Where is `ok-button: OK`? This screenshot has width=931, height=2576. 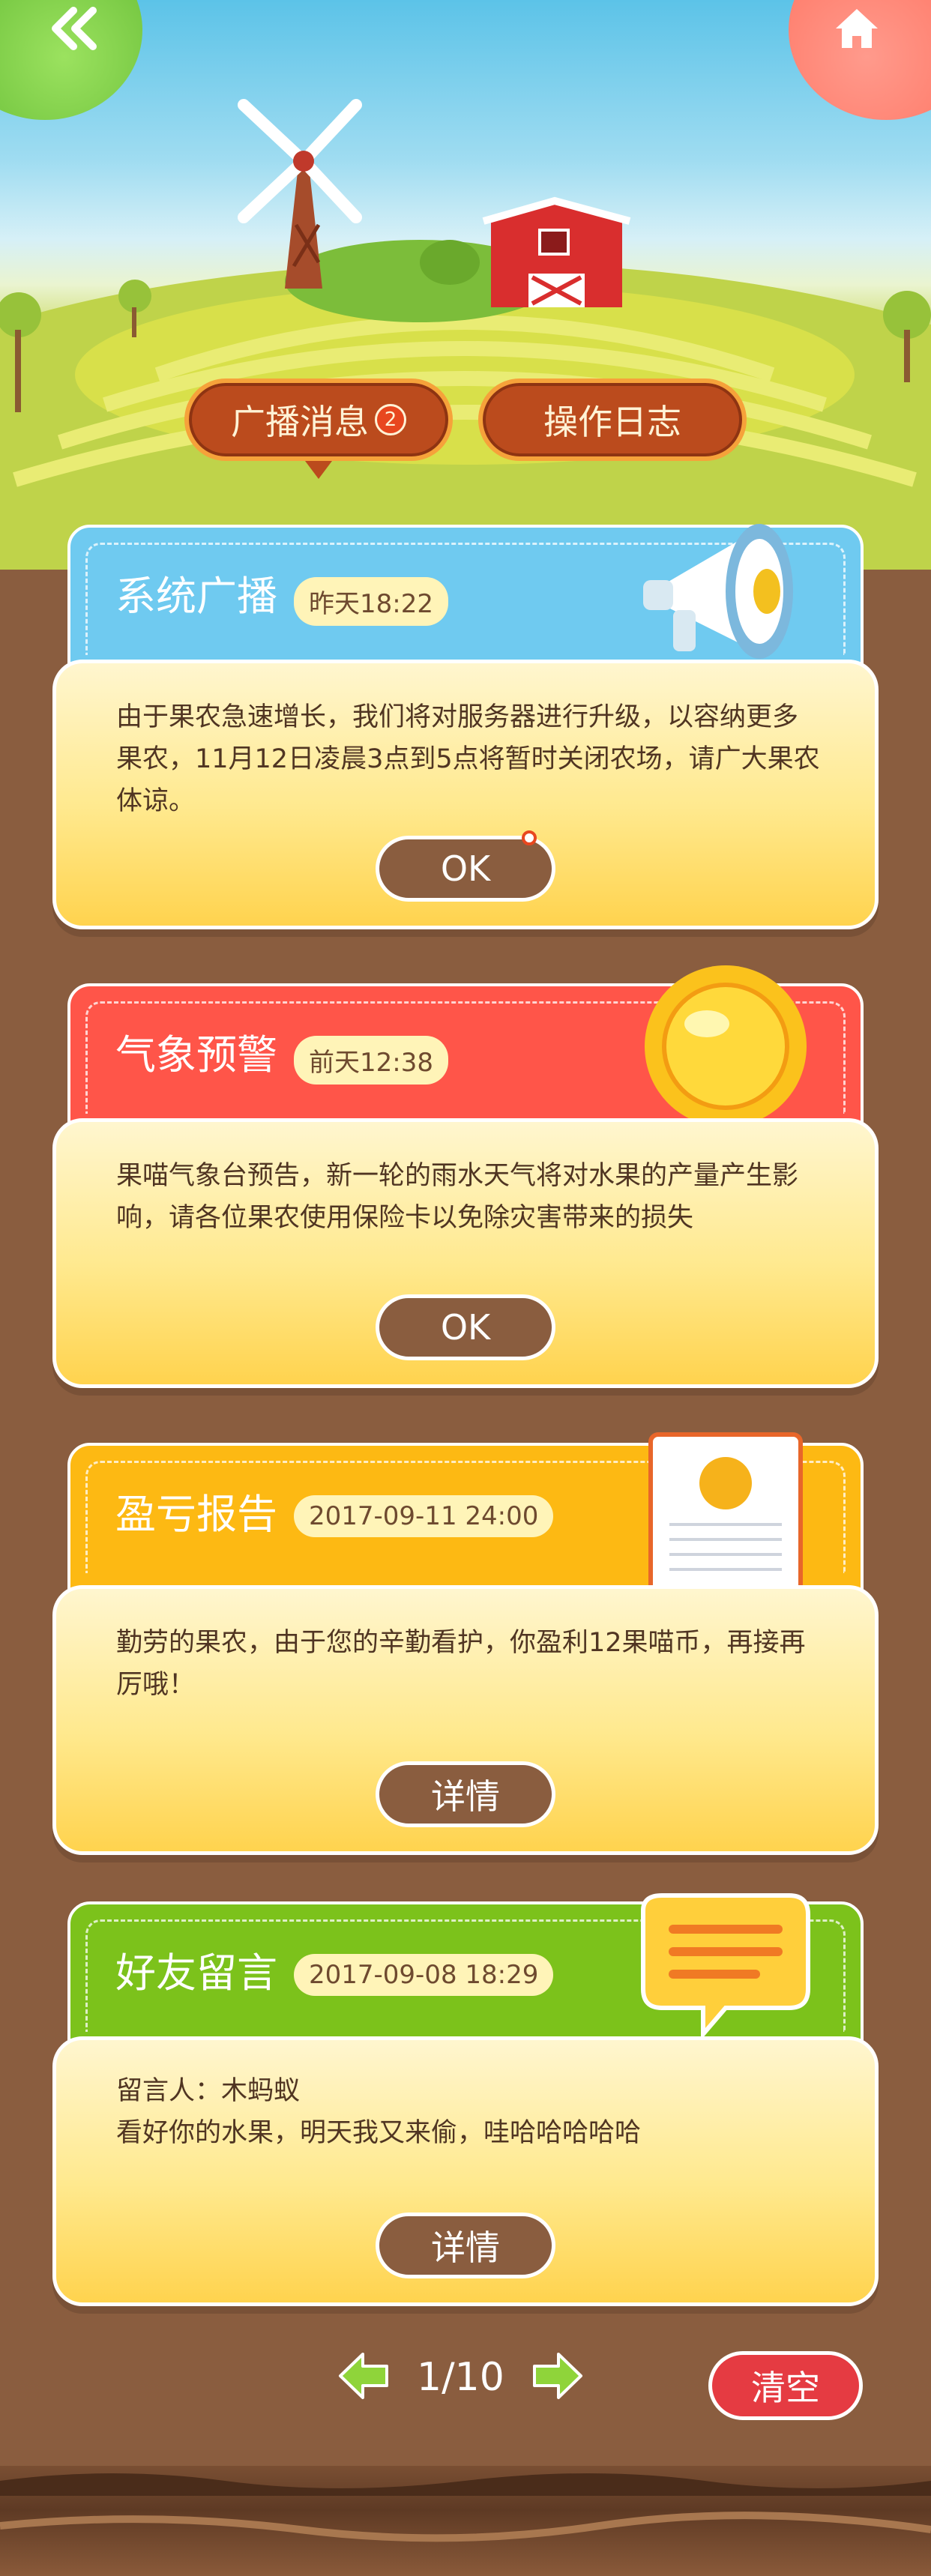
ok-button: OK is located at coordinates (465, 1327).